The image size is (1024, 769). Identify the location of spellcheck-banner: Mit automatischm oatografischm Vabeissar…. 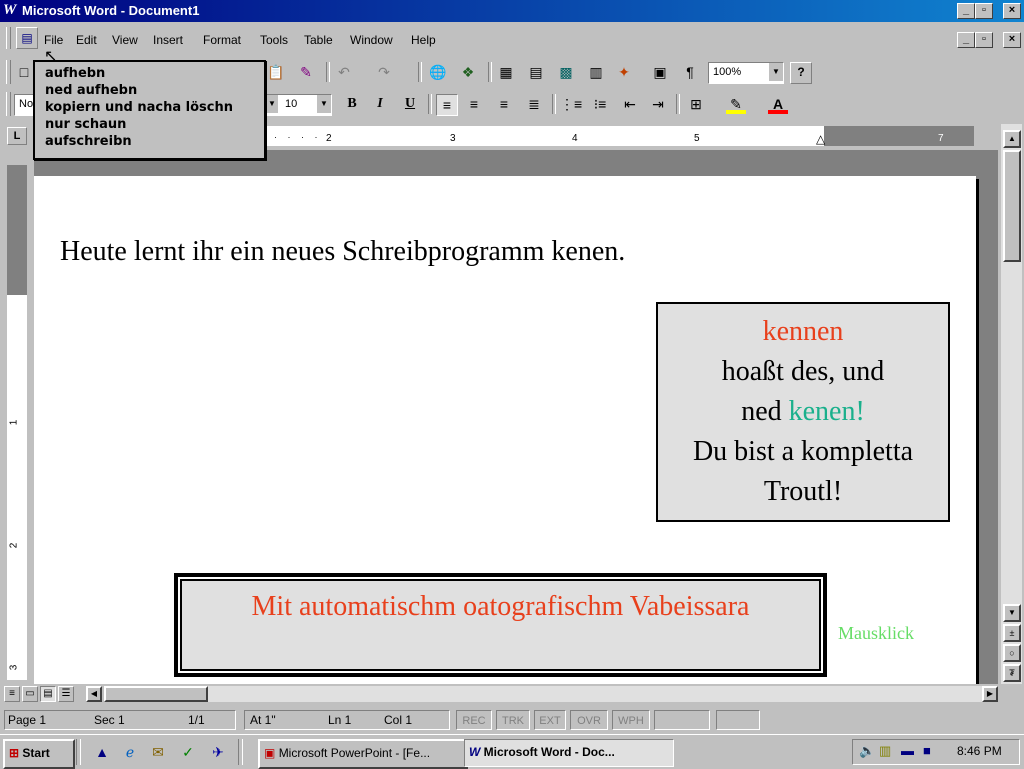
(500, 625).